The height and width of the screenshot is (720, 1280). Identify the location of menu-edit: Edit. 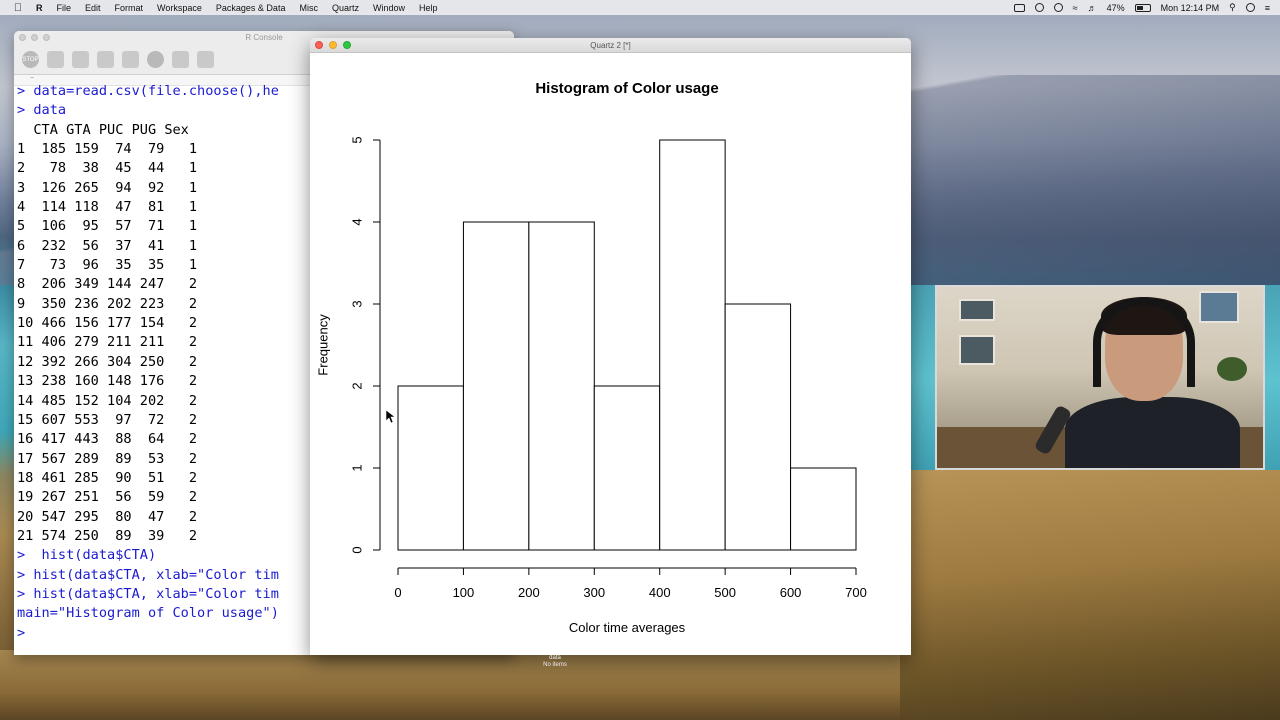
(93, 8).